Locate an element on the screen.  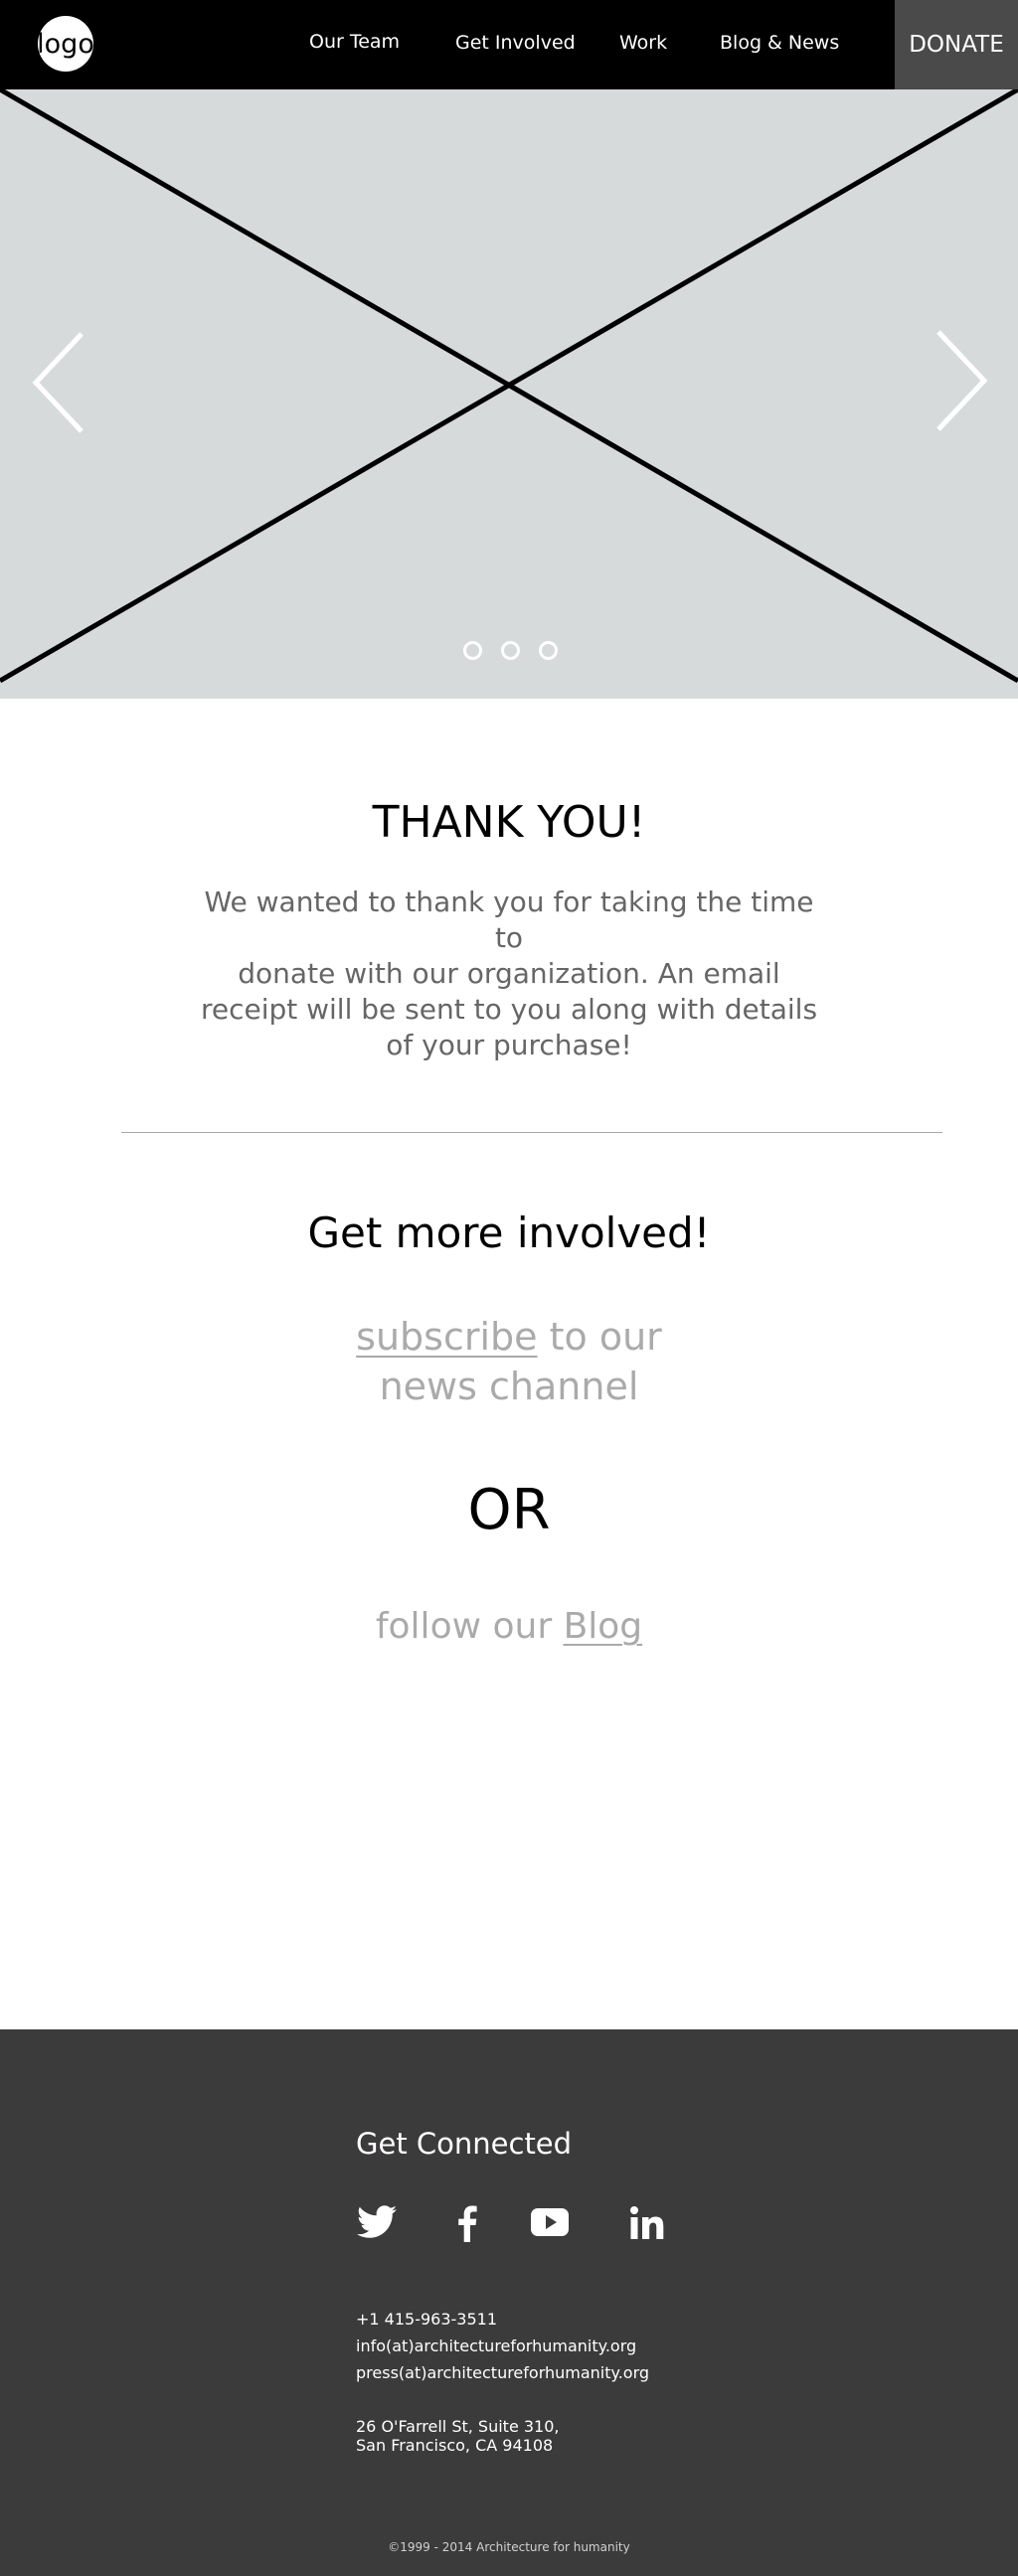
facebook-icon is located at coordinates (467, 2223).